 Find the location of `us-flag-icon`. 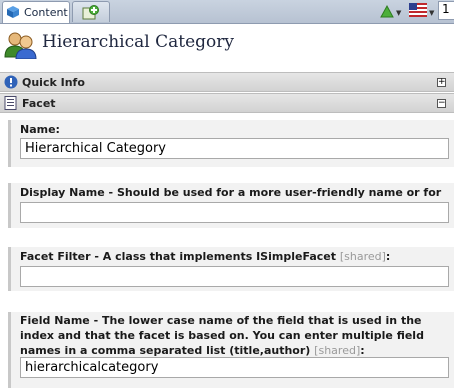

us-flag-icon is located at coordinates (418, 10).